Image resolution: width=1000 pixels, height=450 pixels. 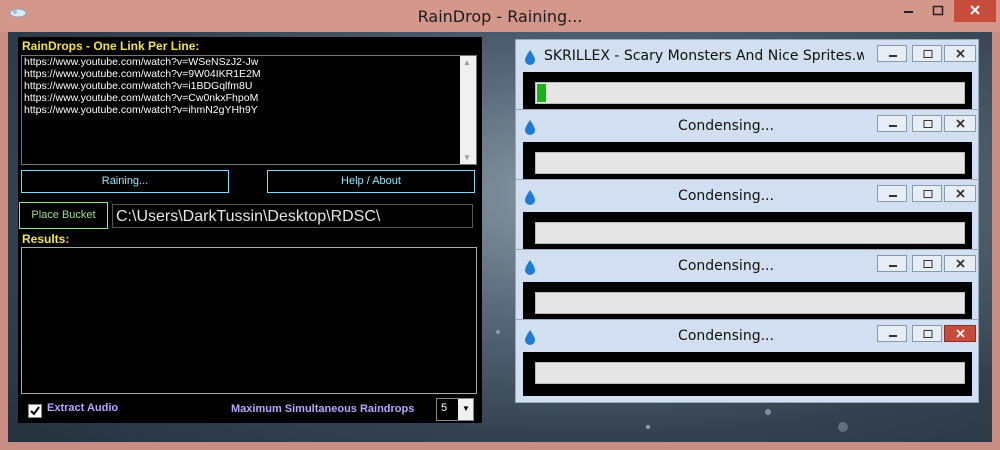 I want to click on maximize-button, so click(x=938, y=11).